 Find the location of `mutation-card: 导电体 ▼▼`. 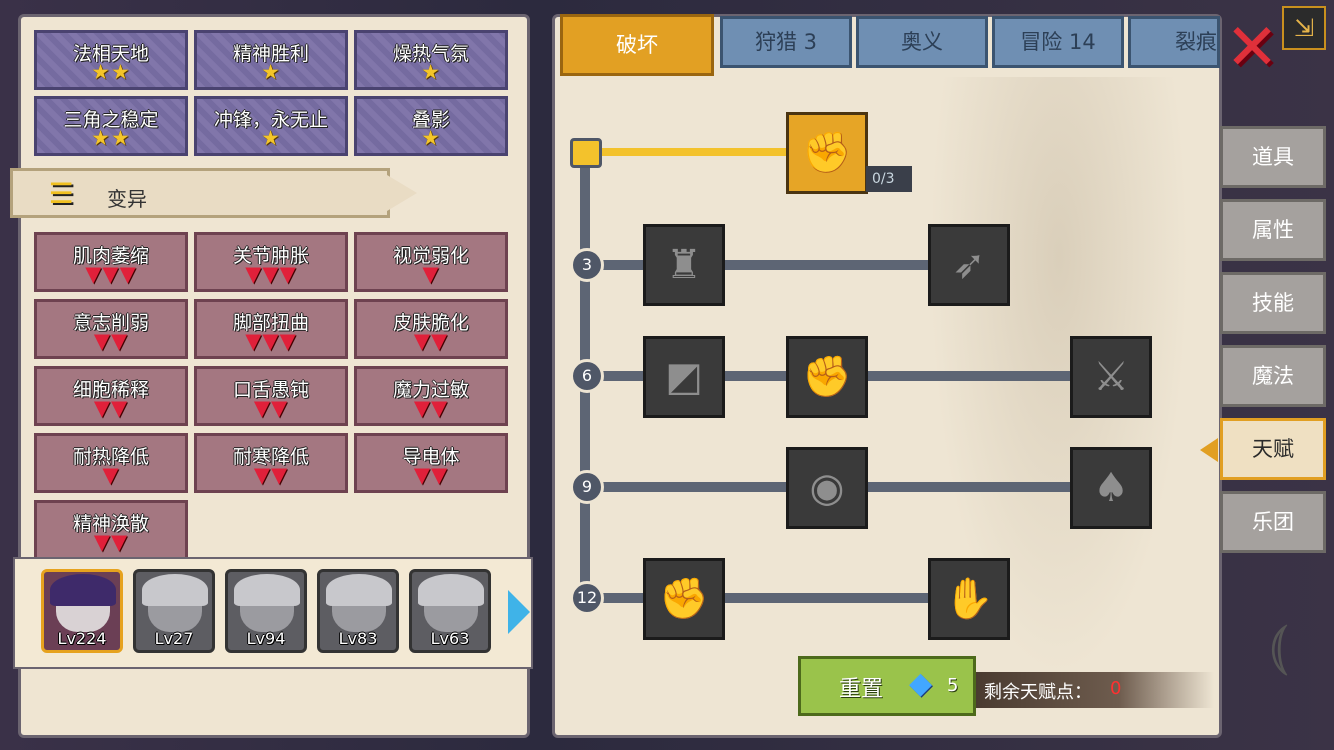

mutation-card: 导电体 ▼▼ is located at coordinates (431, 463).